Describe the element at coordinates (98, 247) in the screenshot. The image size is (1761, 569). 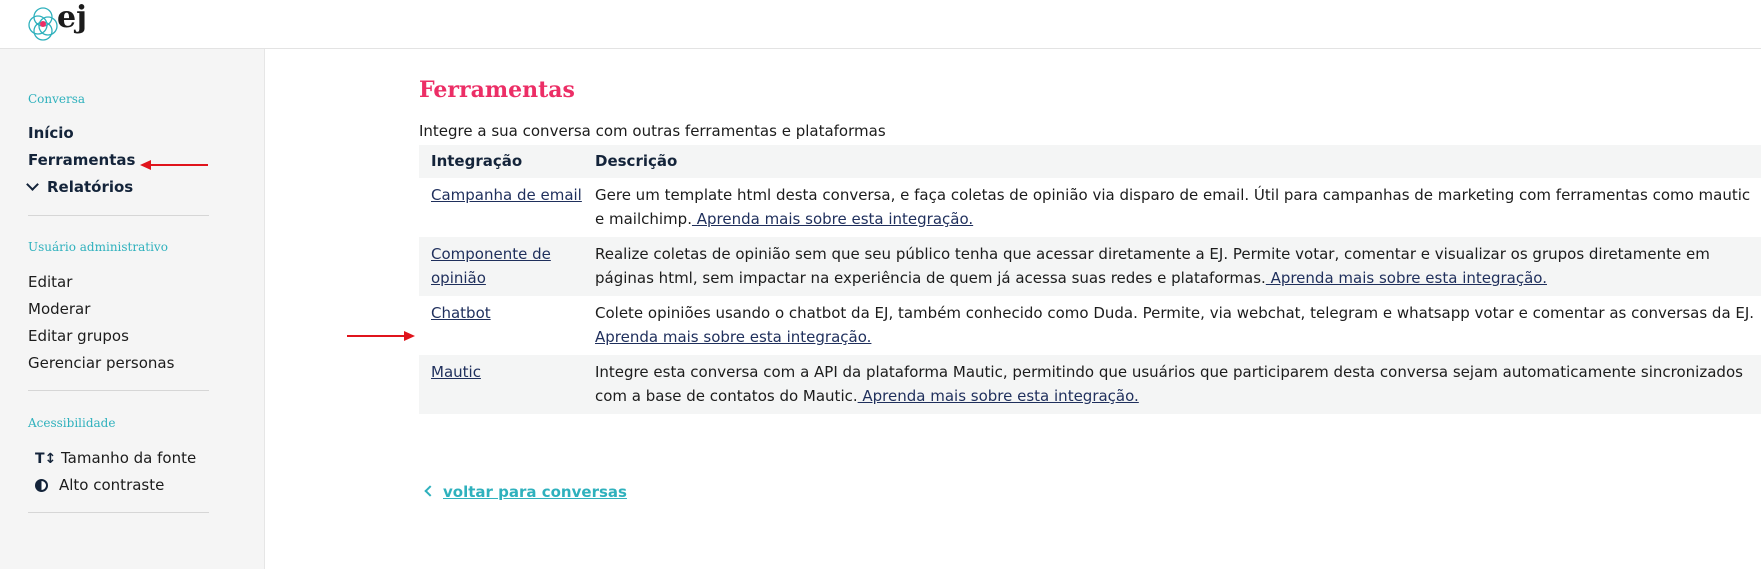
I see `sidebar-heading-usuario-administrativo: Usuário administrativo` at that location.